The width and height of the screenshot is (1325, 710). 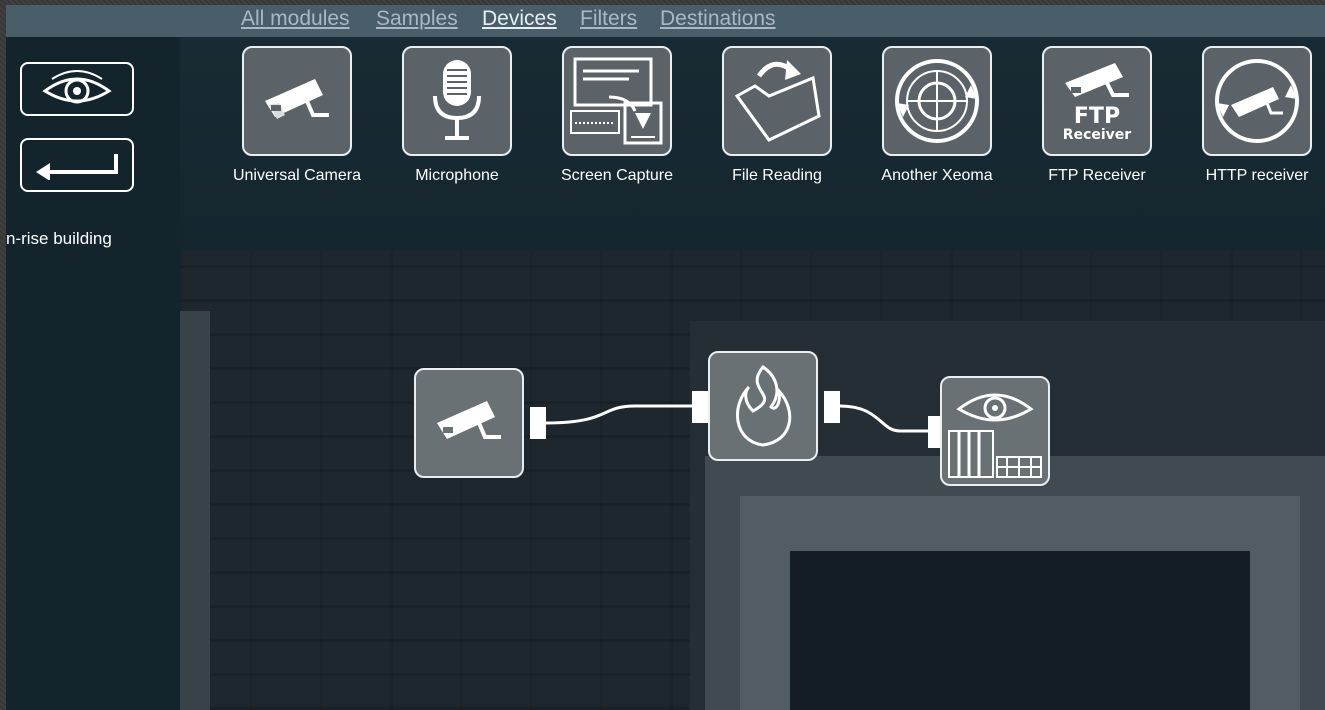 I want to click on view-button, so click(x=77, y=89).